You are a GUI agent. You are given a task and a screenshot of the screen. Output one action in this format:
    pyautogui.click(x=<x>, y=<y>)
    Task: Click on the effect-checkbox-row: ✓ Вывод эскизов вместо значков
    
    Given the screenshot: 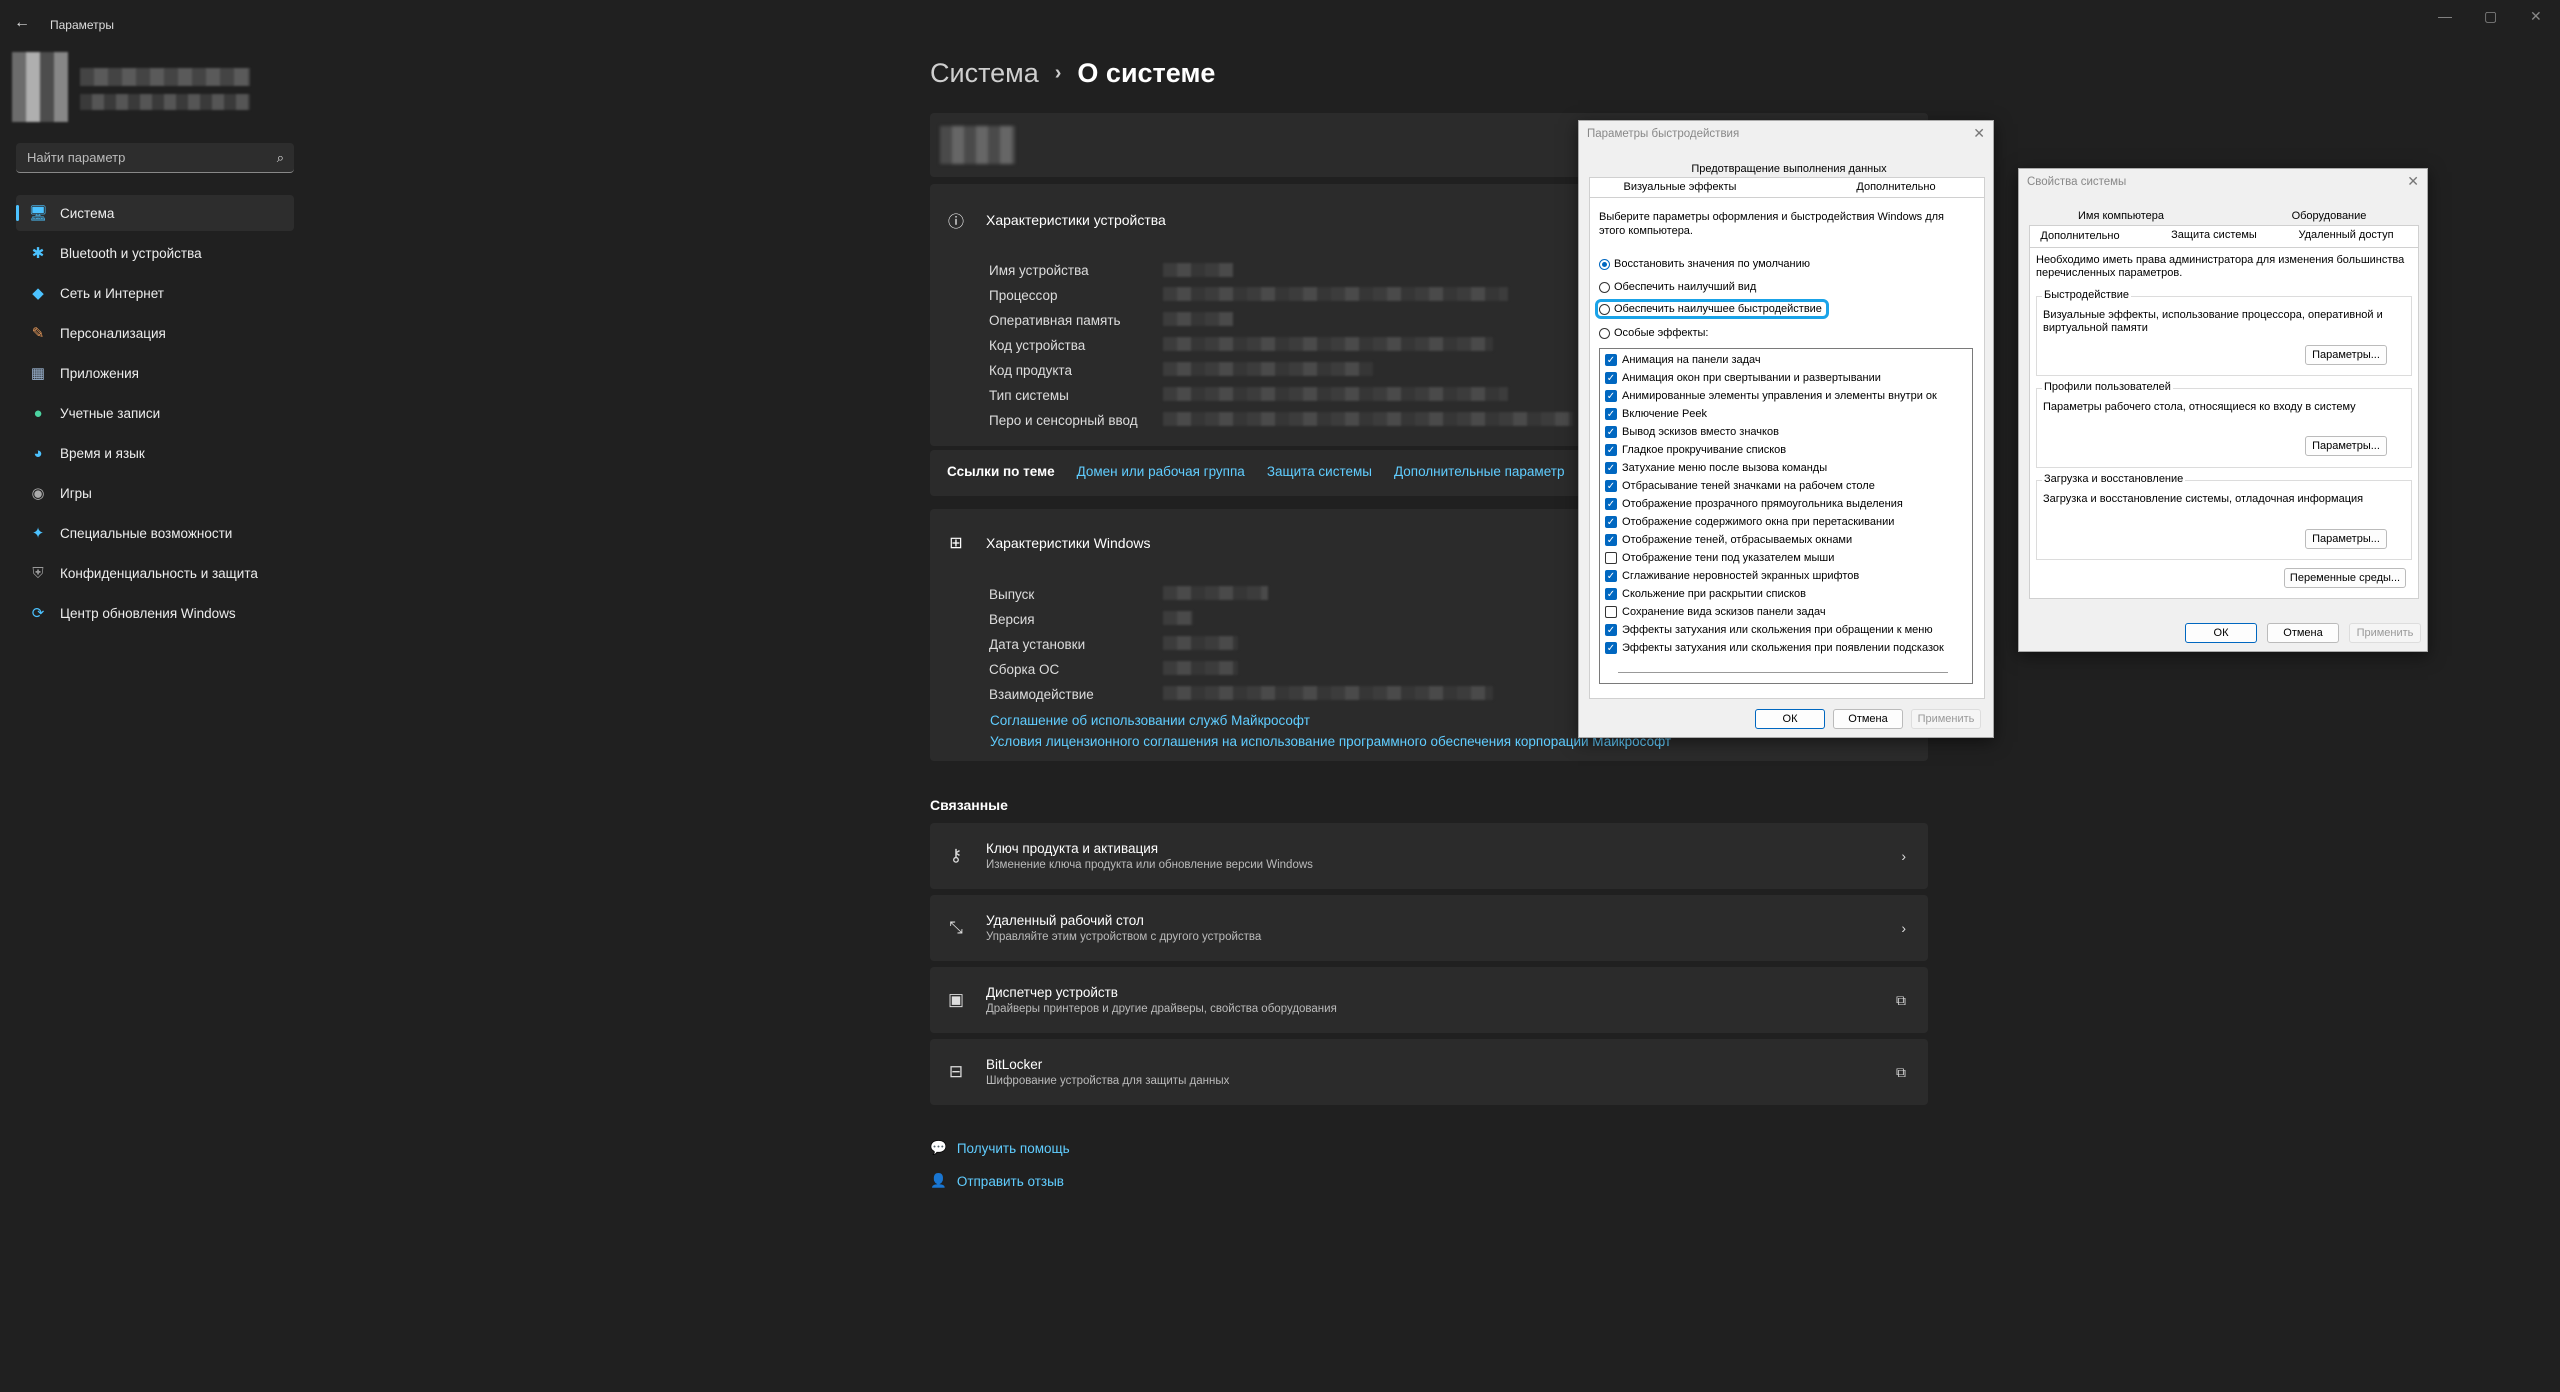 What is the action you would take?
    pyautogui.click(x=1786, y=432)
    